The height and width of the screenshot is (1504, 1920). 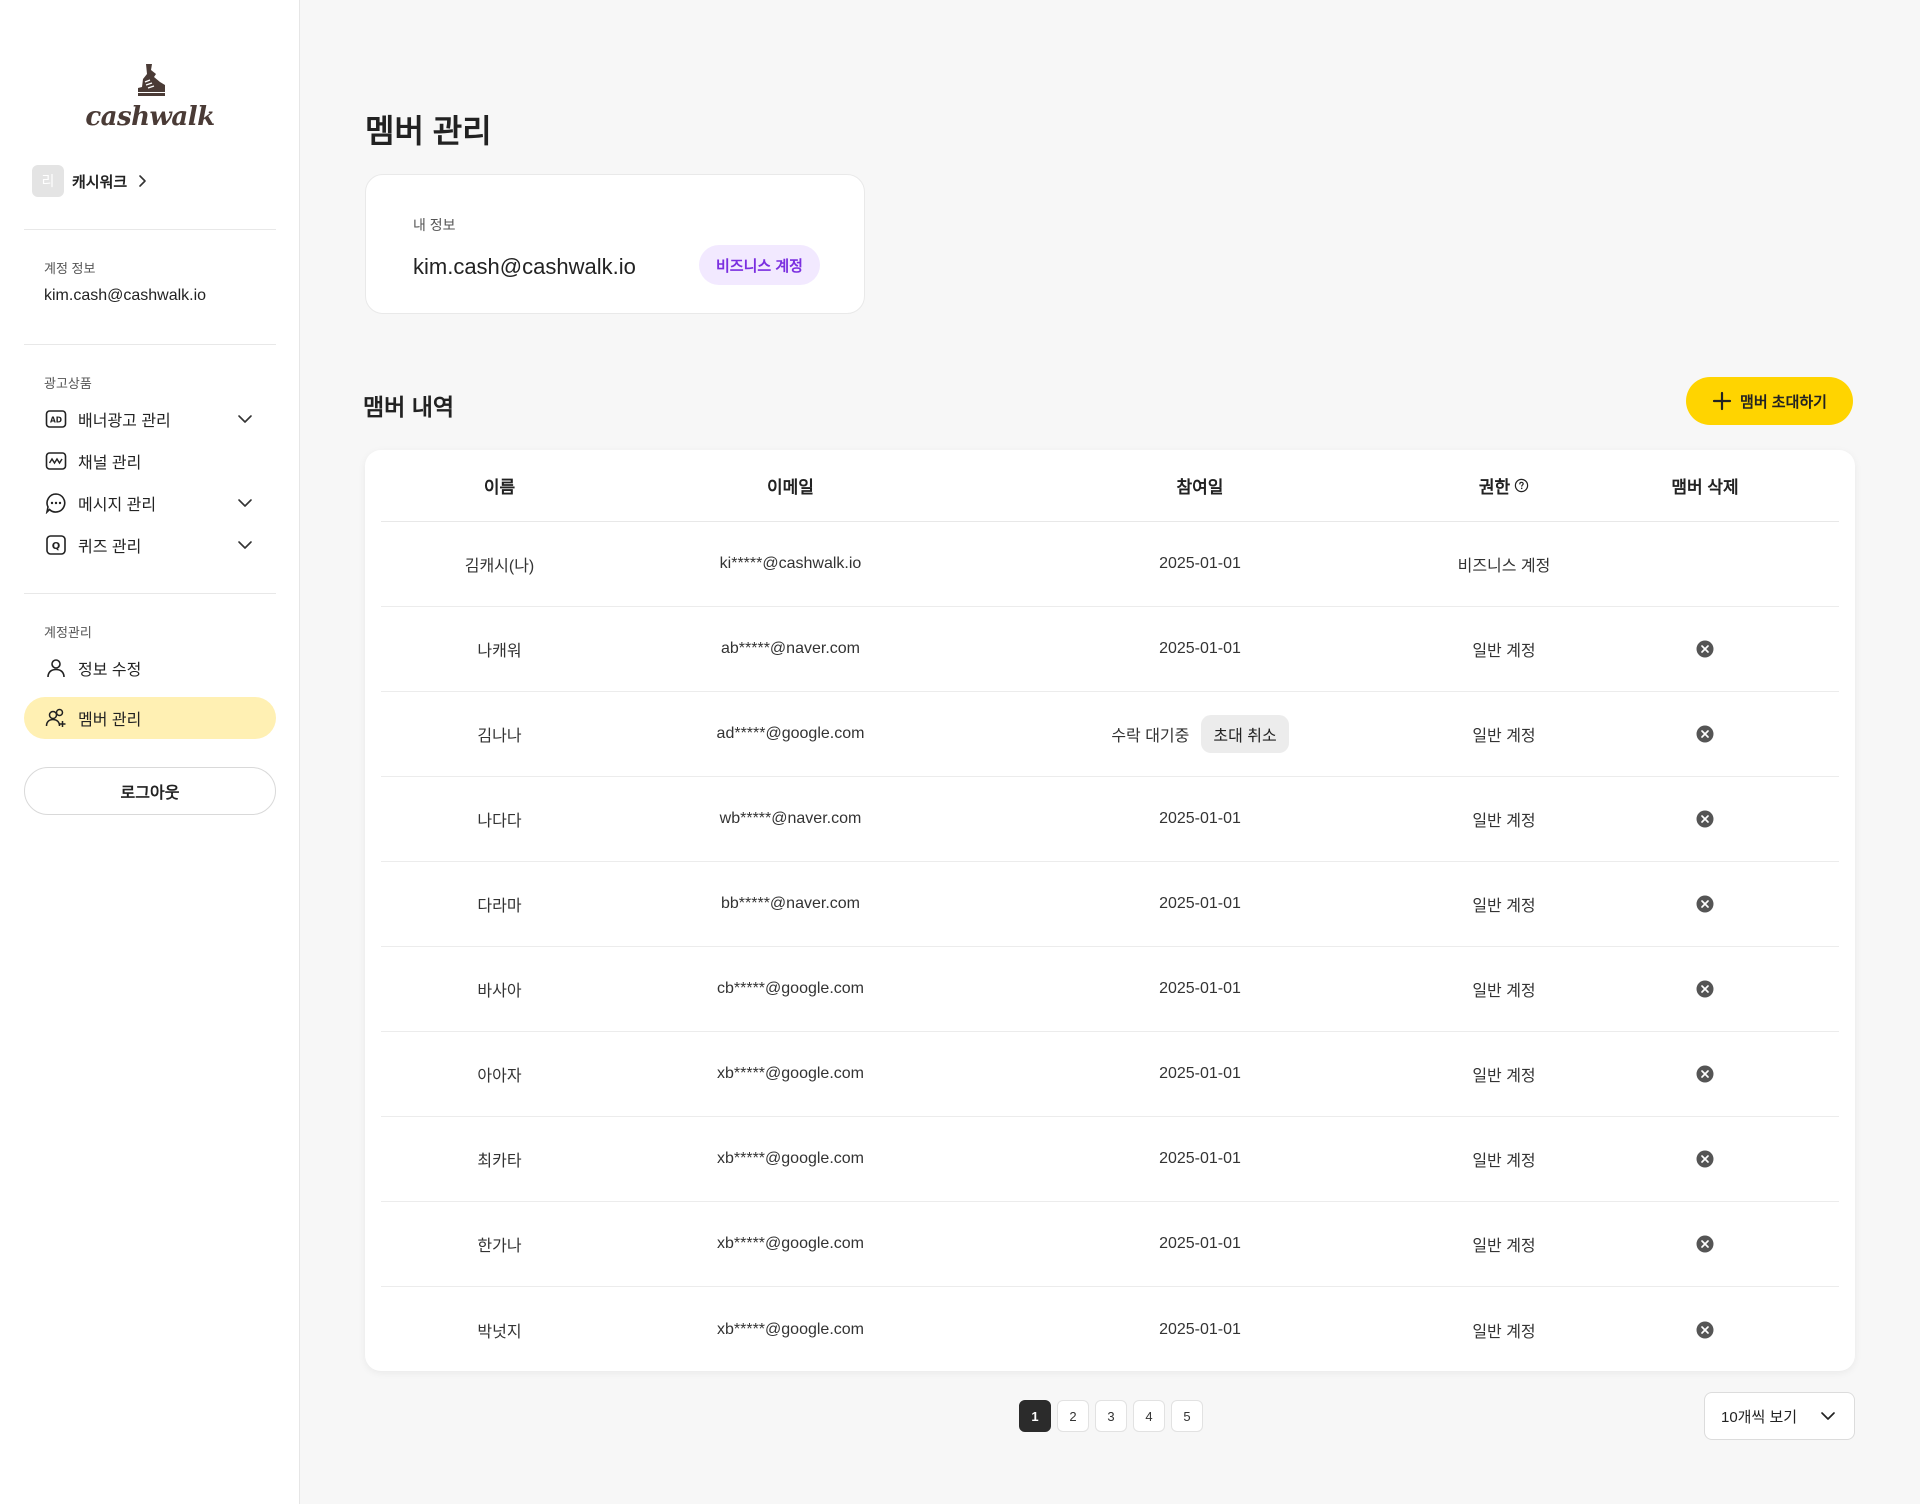 What do you see at coordinates (150, 791) in the screenshot?
I see `logout-button: 로그아웃` at bounding box center [150, 791].